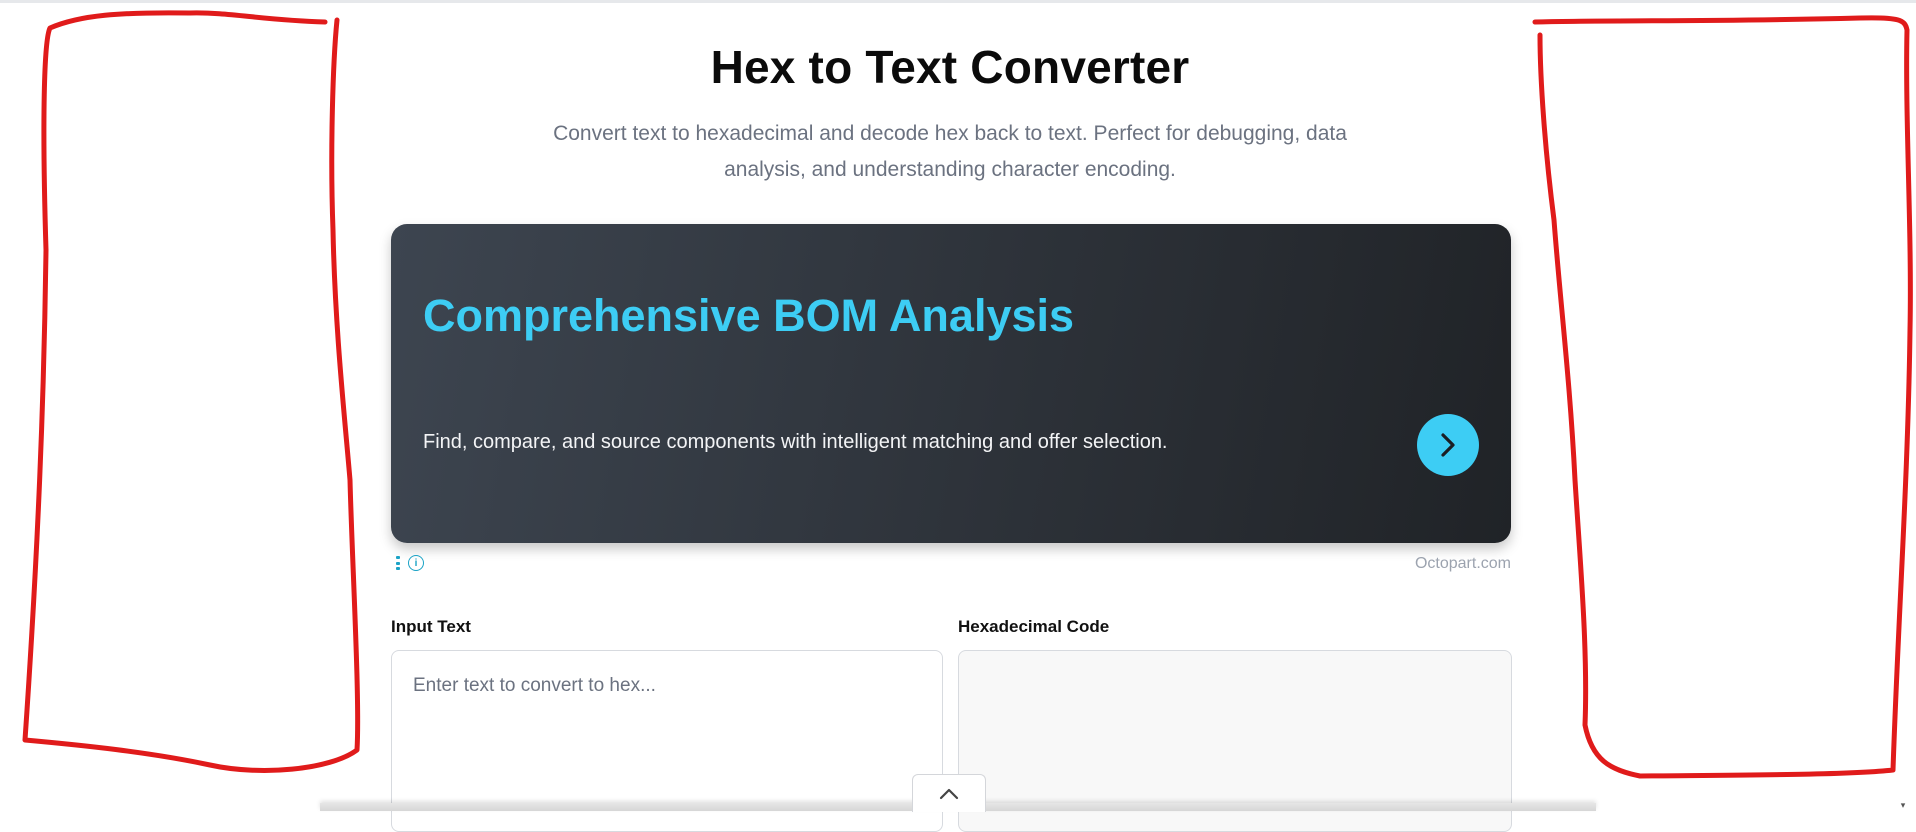 The height and width of the screenshot is (832, 1916). I want to click on collapse-tab-button, so click(949, 793).